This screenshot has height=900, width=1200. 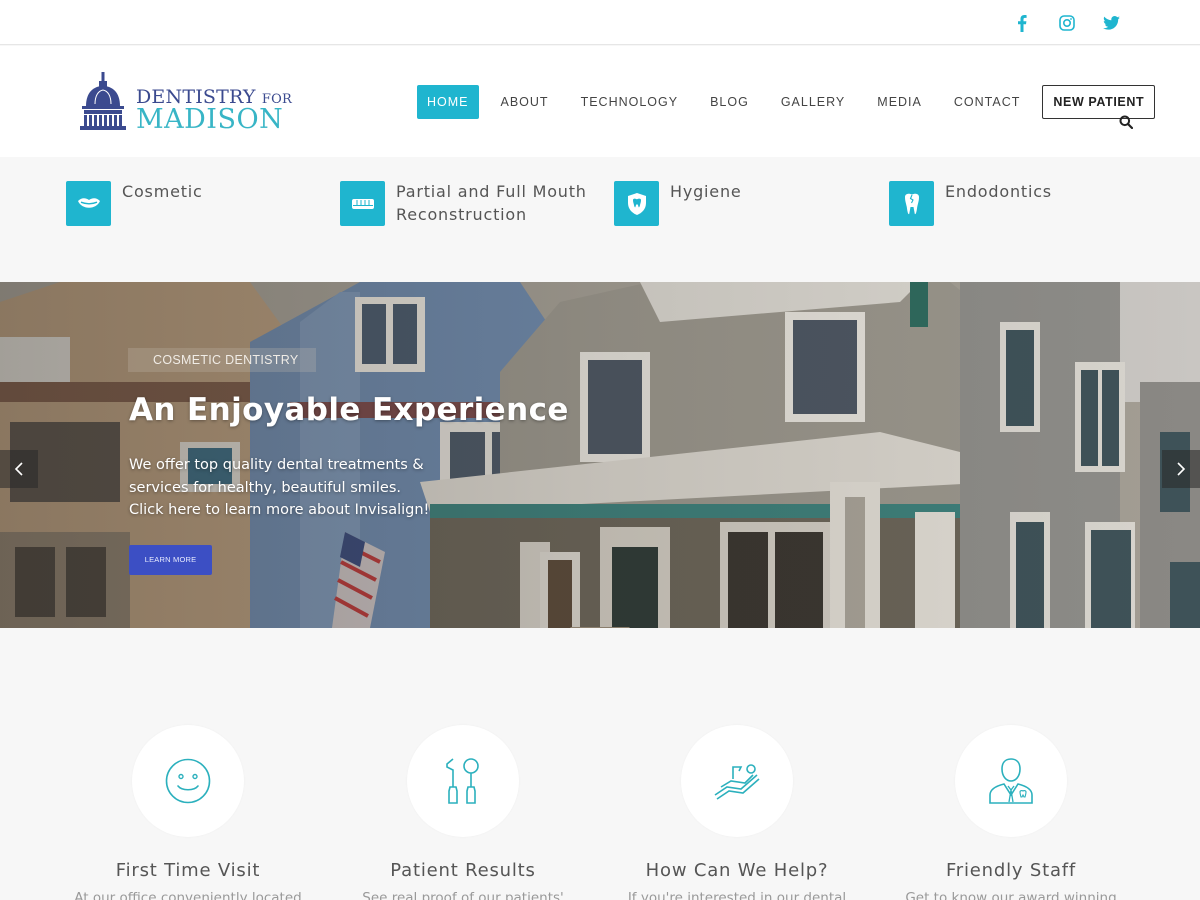 I want to click on feature-title: Patient Results, so click(x=463, y=870).